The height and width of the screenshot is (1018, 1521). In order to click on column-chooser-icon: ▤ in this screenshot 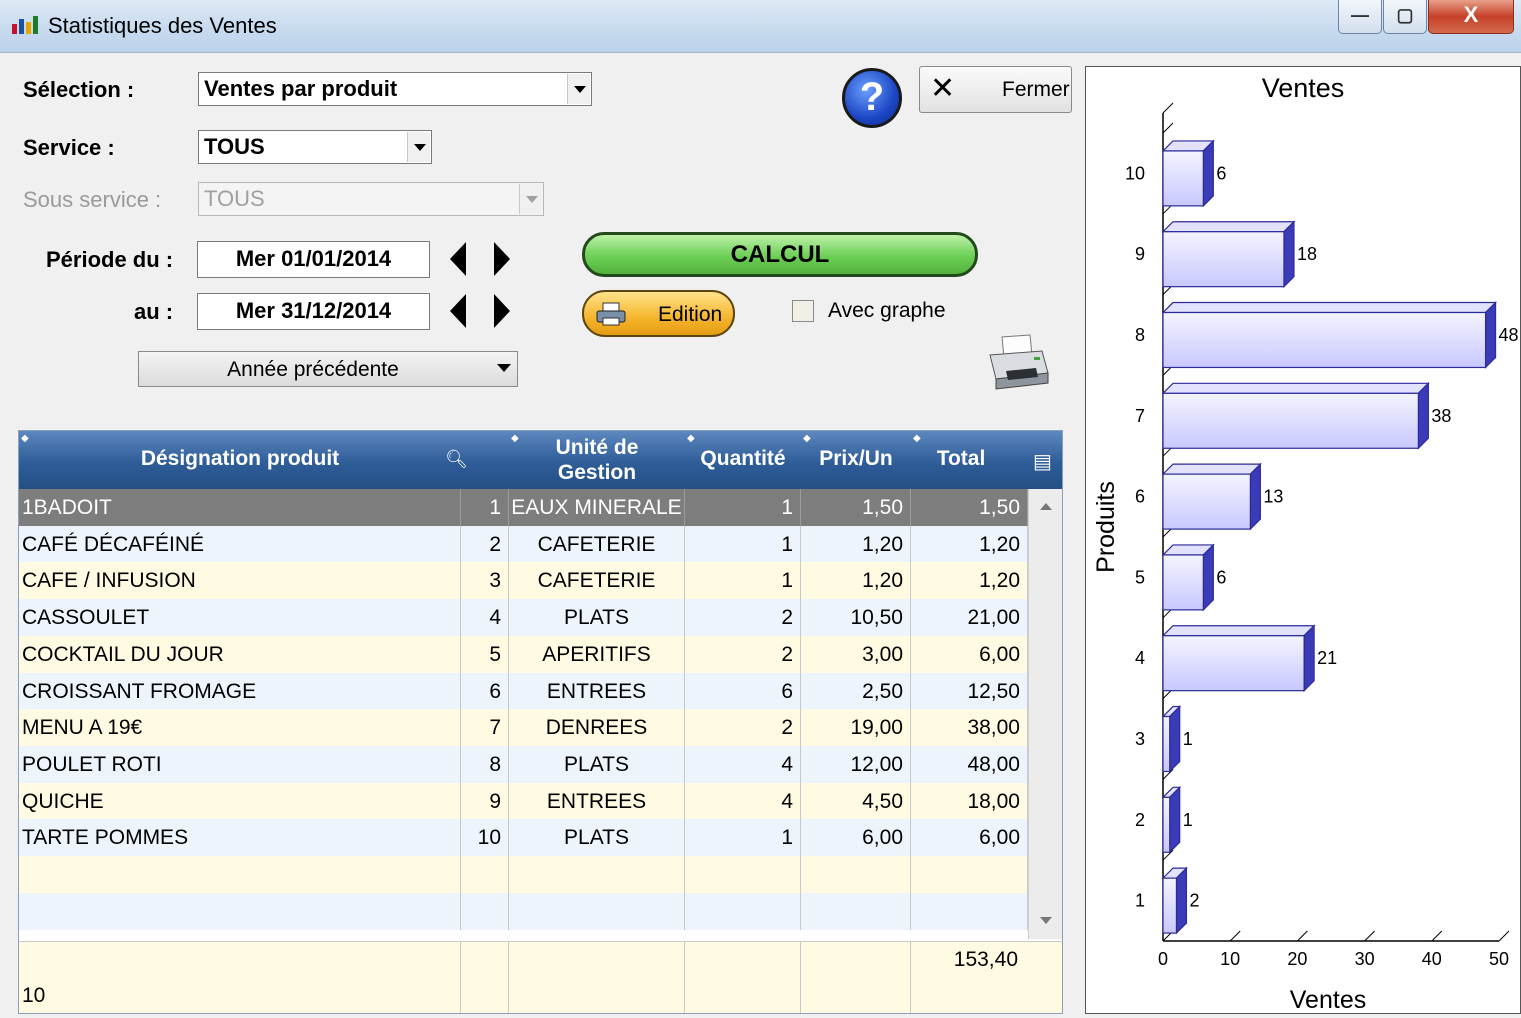, I will do `click(1042, 461)`.